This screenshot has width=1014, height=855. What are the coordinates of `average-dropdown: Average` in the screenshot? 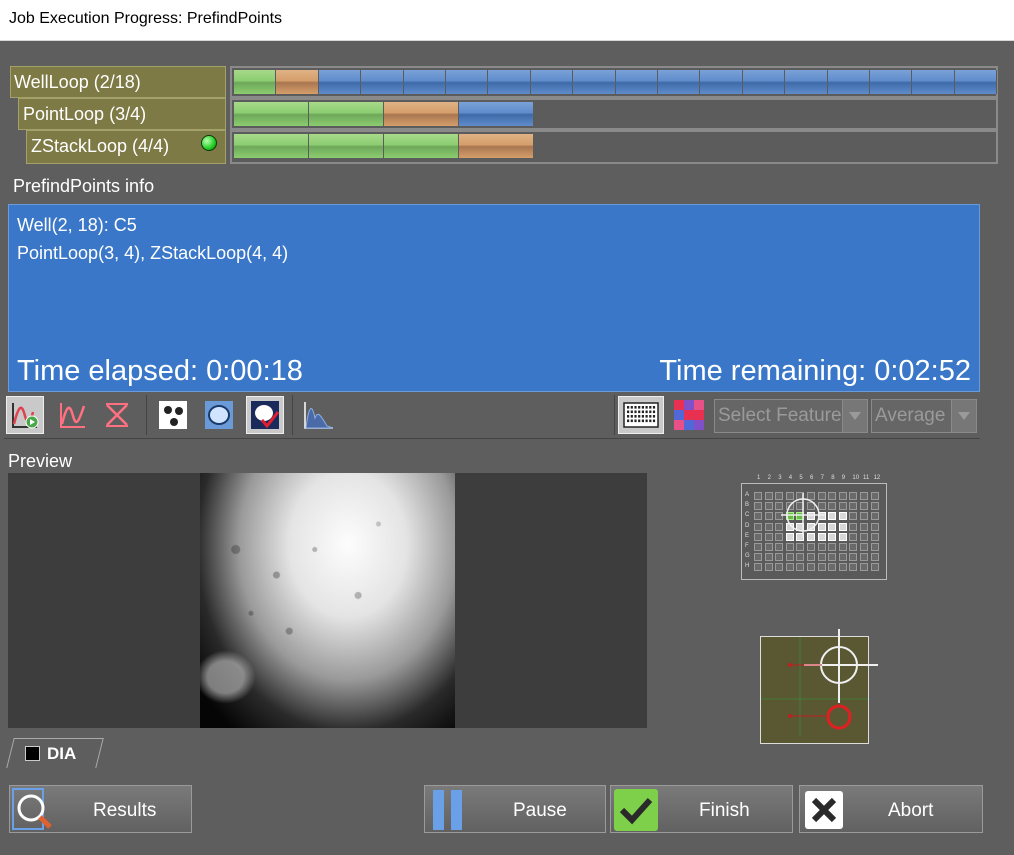 It's located at (924, 416).